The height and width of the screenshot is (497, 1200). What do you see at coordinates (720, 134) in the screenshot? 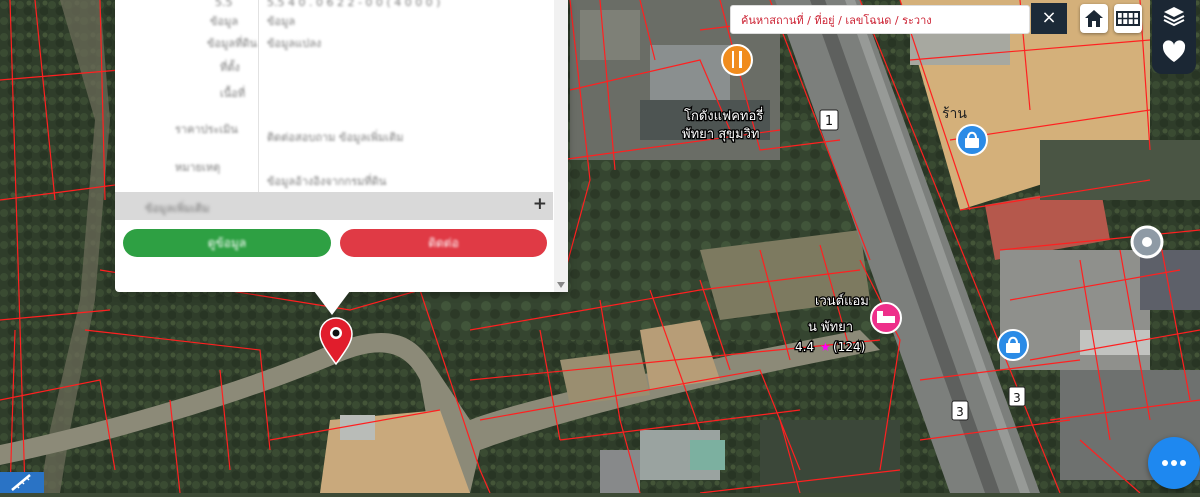
I see `place-label: พัทยา สุขุมวิท` at bounding box center [720, 134].